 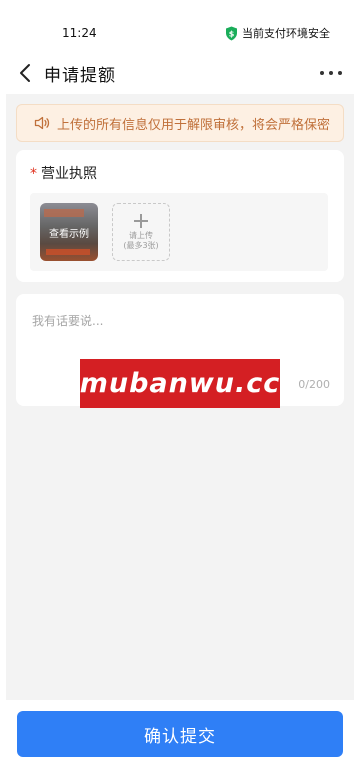 I want to click on more-button, so click(x=331, y=73).